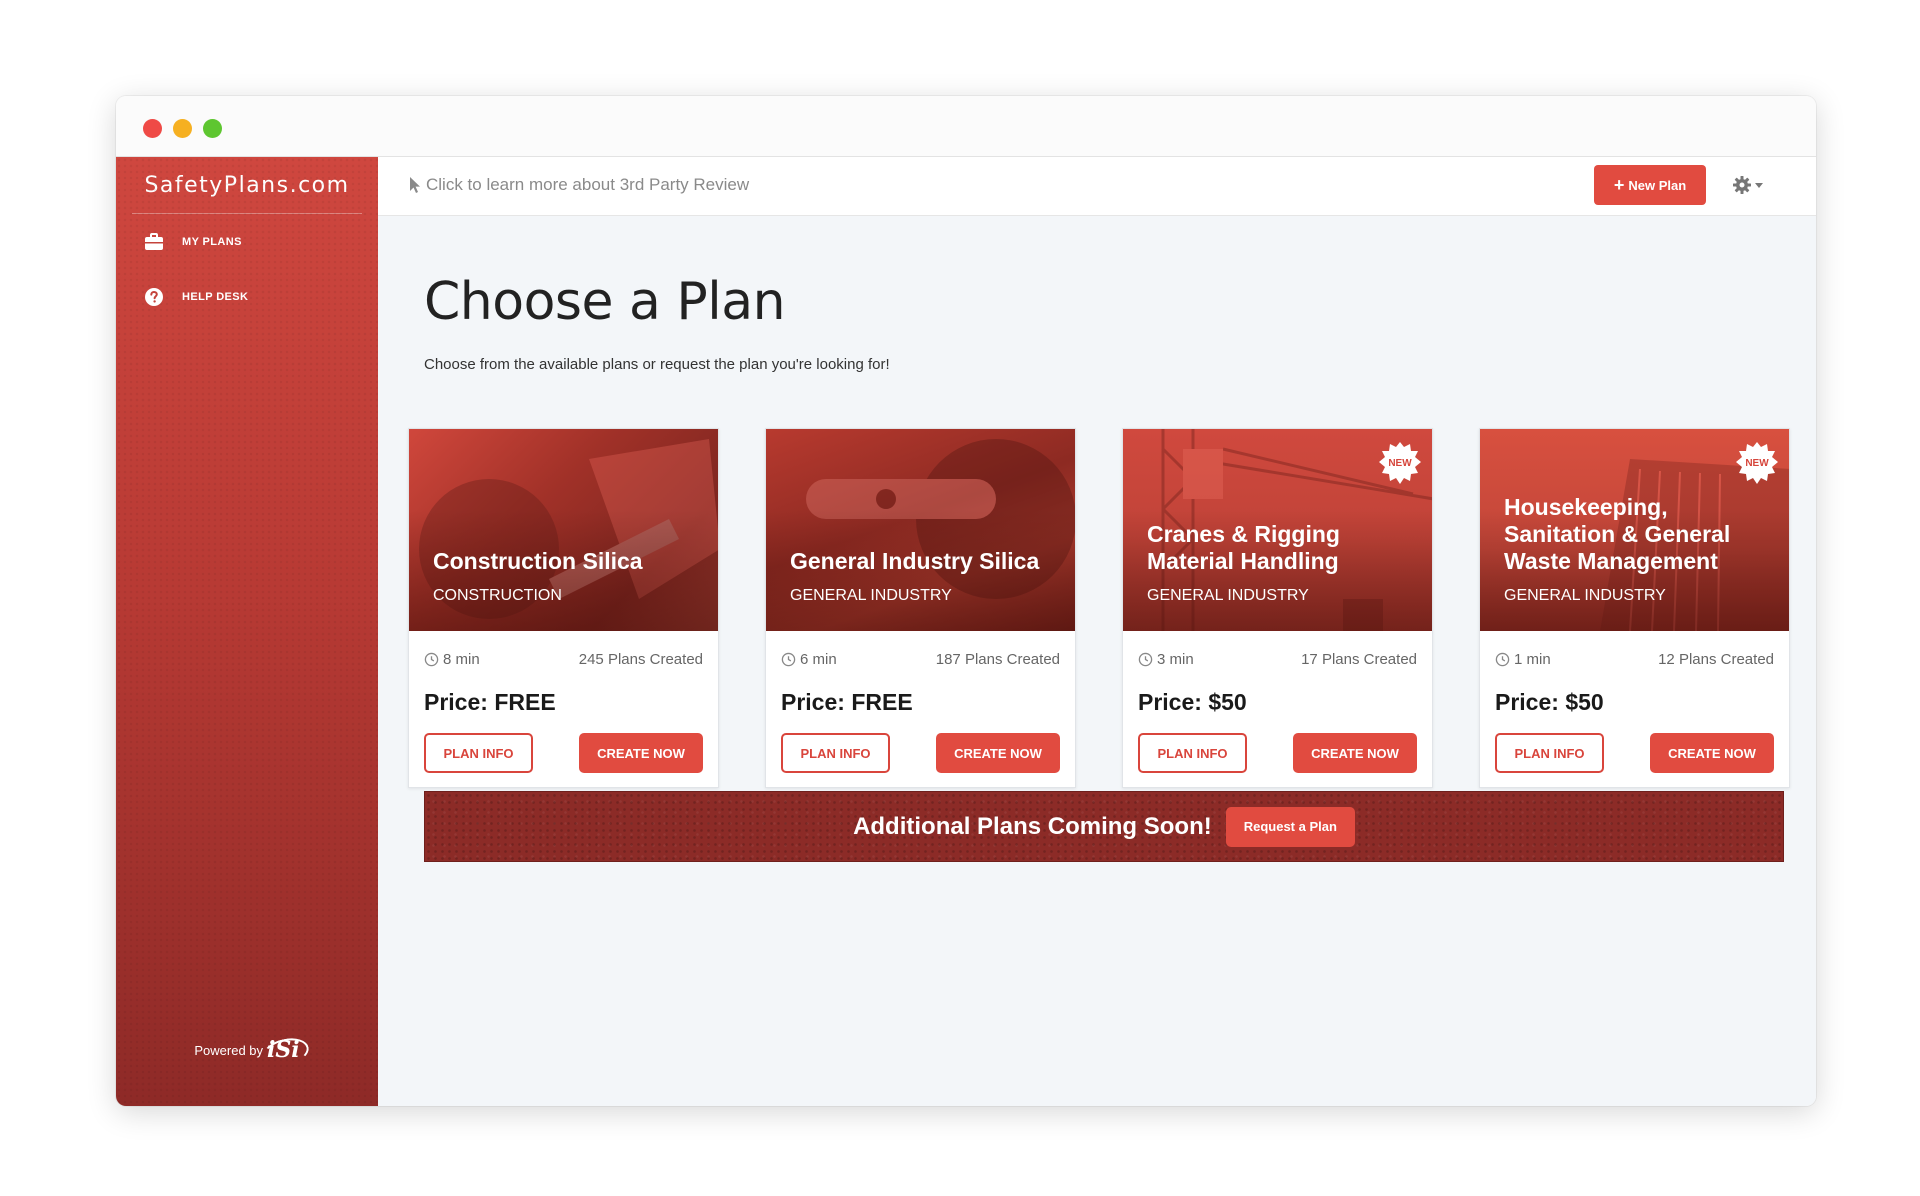 This screenshot has width=1920, height=1196. I want to click on new-plan-label: New Plan, so click(1657, 185).